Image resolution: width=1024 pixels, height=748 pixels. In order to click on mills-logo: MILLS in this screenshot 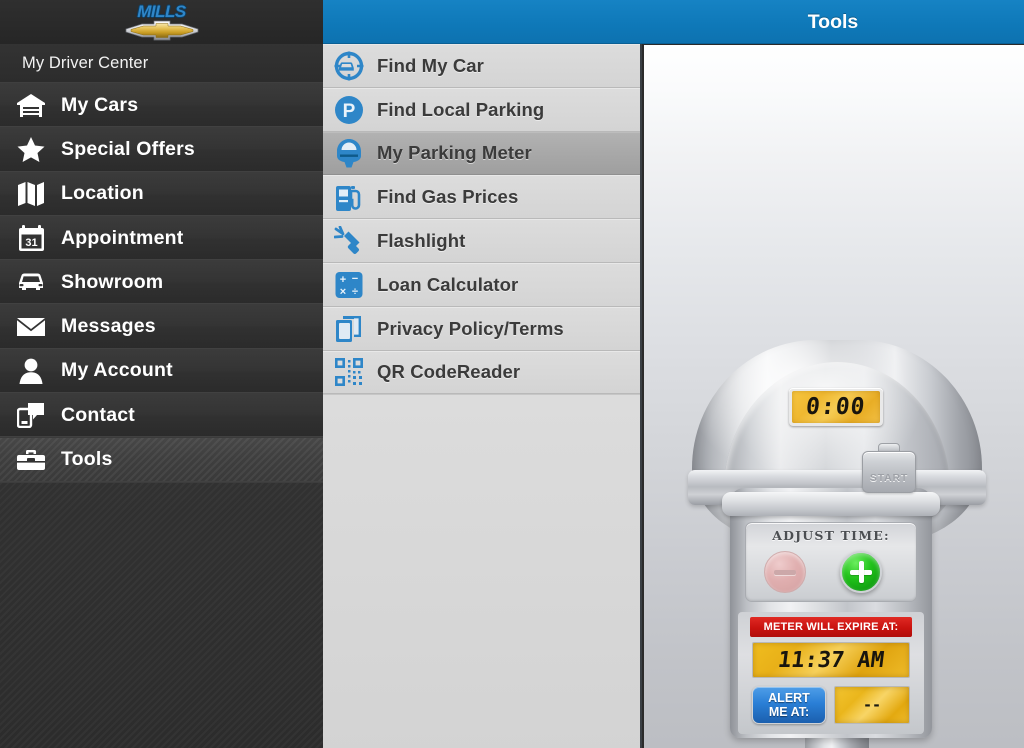, I will do `click(162, 22)`.